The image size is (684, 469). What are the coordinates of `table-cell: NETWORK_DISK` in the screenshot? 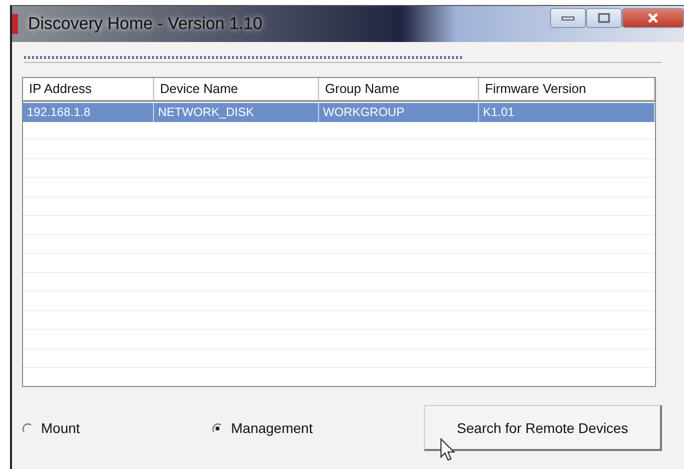 It's located at (236, 112).